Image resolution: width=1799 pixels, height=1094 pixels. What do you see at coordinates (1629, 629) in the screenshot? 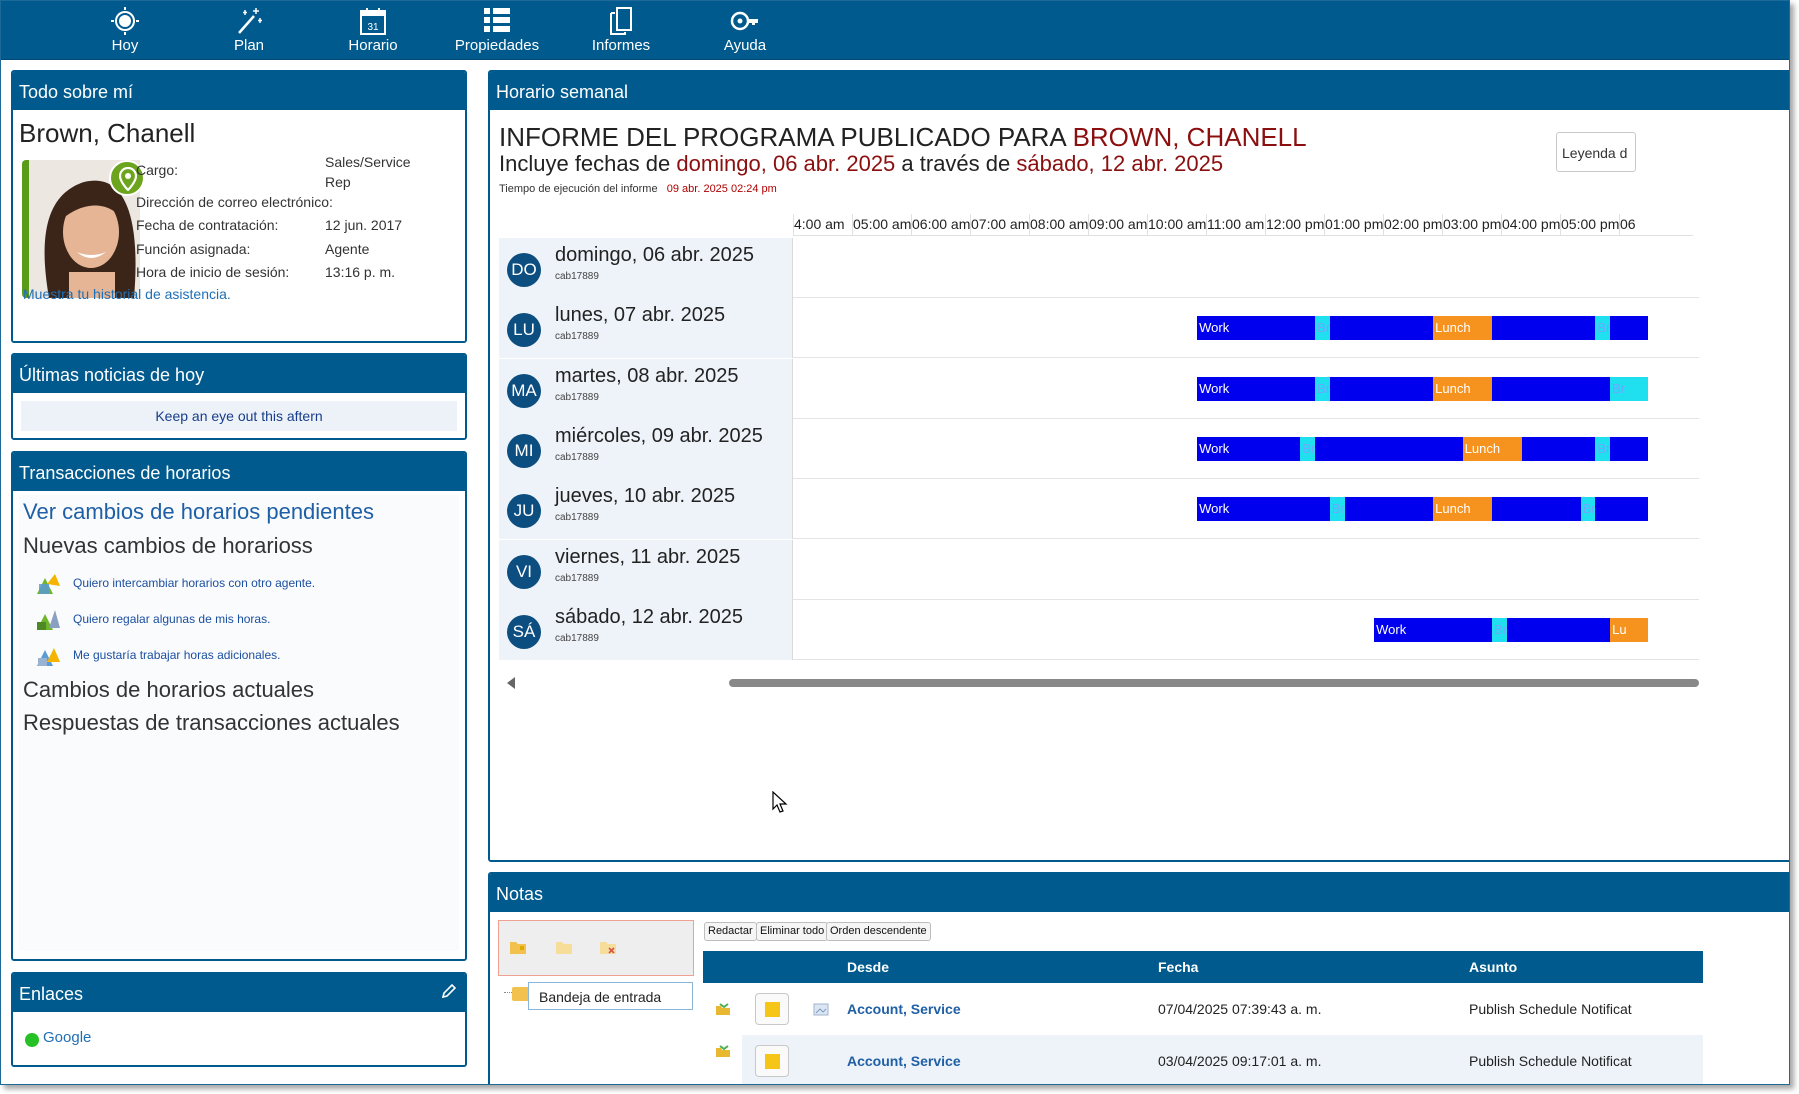
I see `shift-segment-lunch: Lu` at bounding box center [1629, 629].